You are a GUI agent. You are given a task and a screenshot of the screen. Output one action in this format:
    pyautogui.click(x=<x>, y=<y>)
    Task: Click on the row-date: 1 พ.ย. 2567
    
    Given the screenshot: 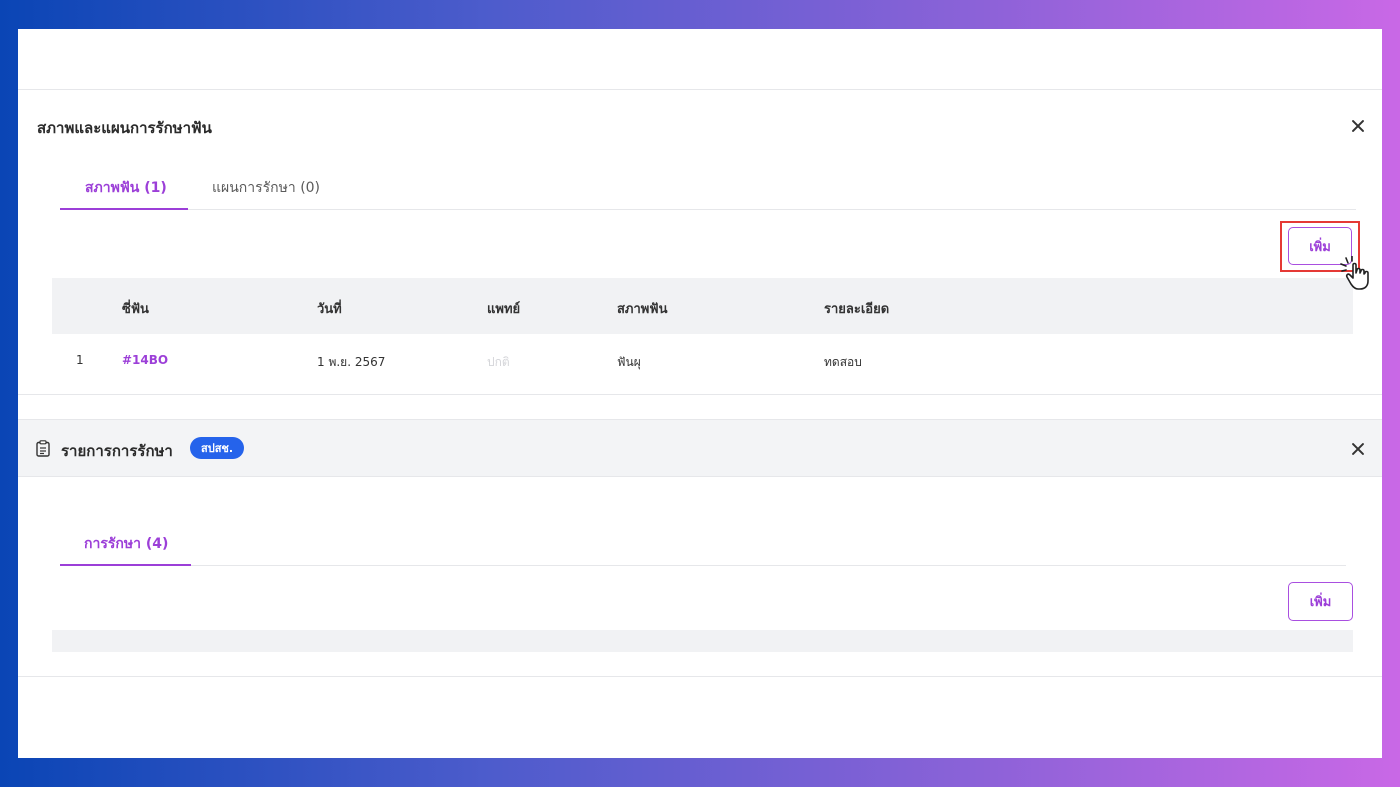 What is the action you would take?
    pyautogui.click(x=351, y=362)
    